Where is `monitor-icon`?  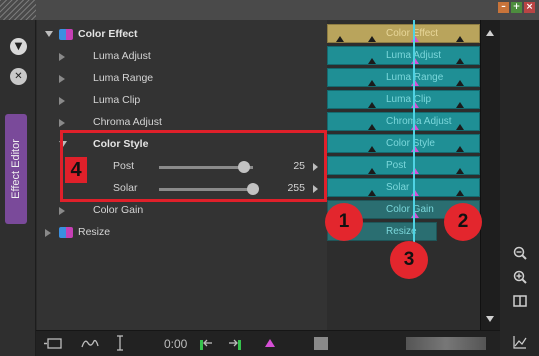 monitor-icon is located at coordinates (53, 345).